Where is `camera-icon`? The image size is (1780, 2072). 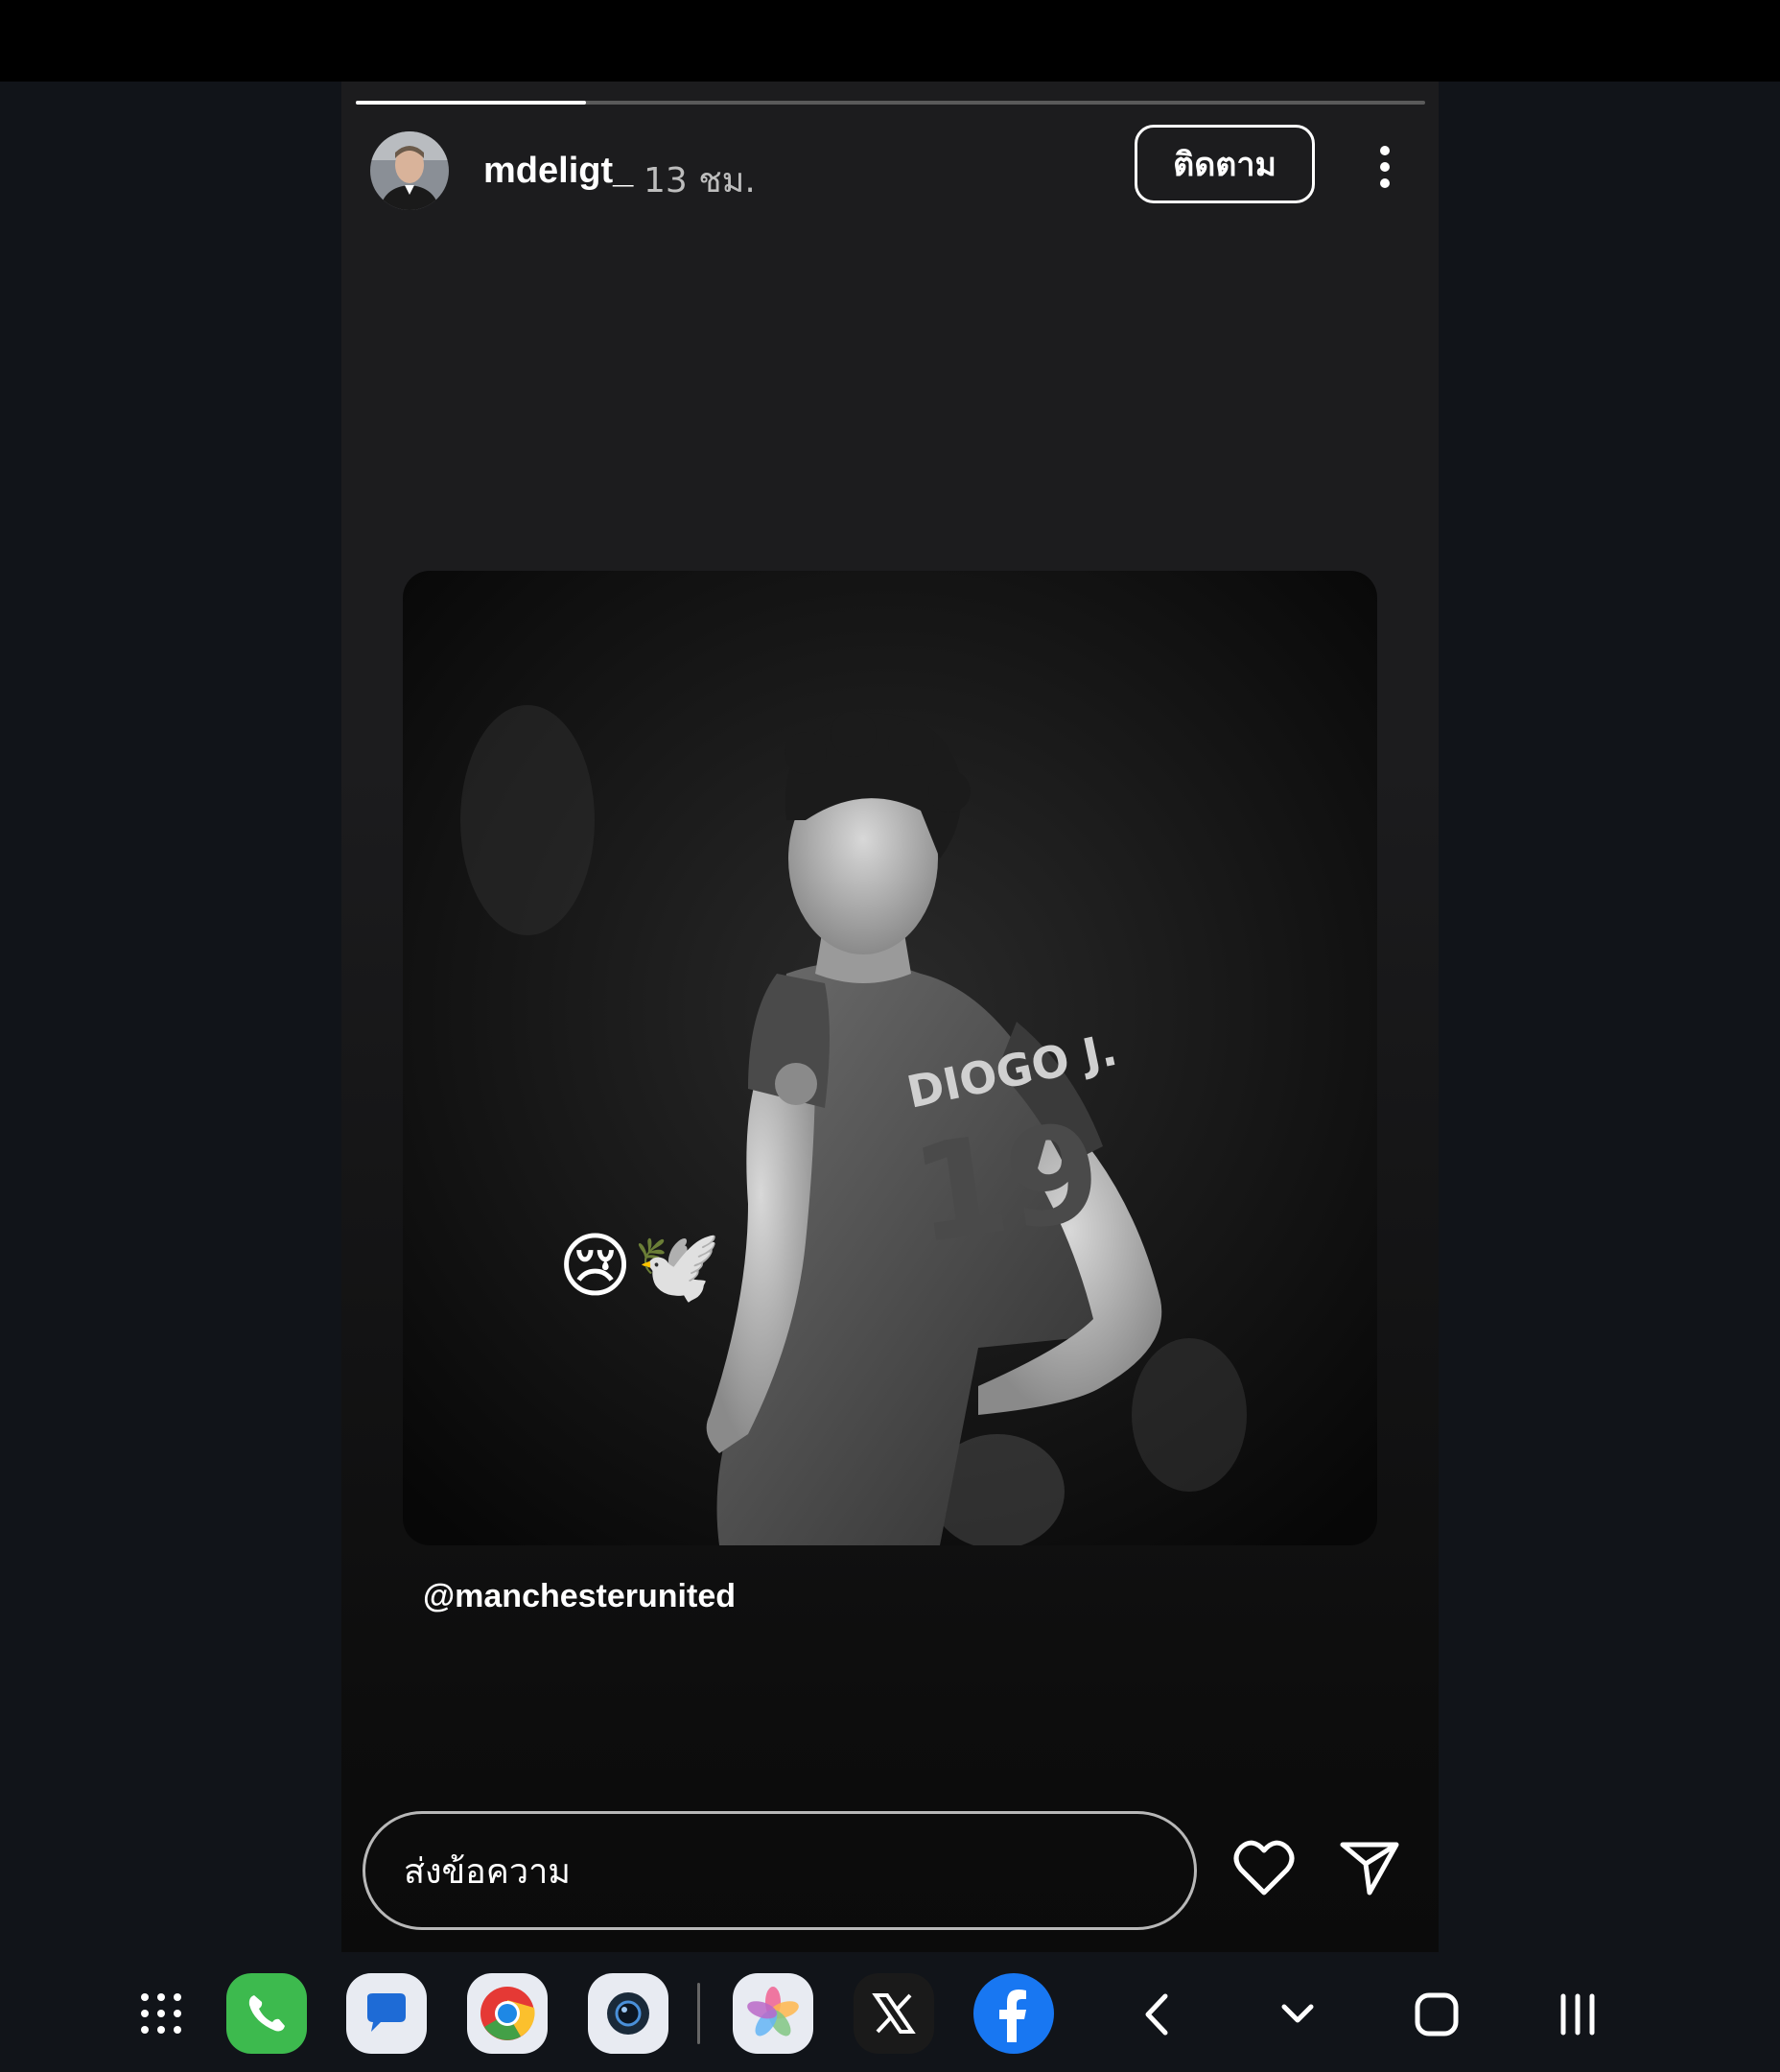
camera-icon is located at coordinates (628, 2013).